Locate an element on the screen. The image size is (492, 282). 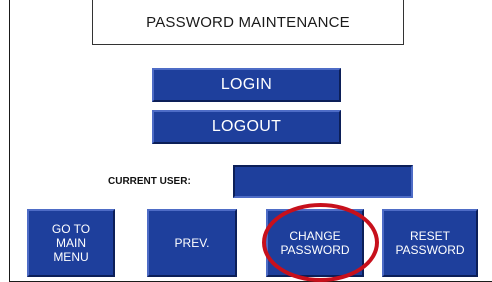
current-user-field is located at coordinates (323, 181).